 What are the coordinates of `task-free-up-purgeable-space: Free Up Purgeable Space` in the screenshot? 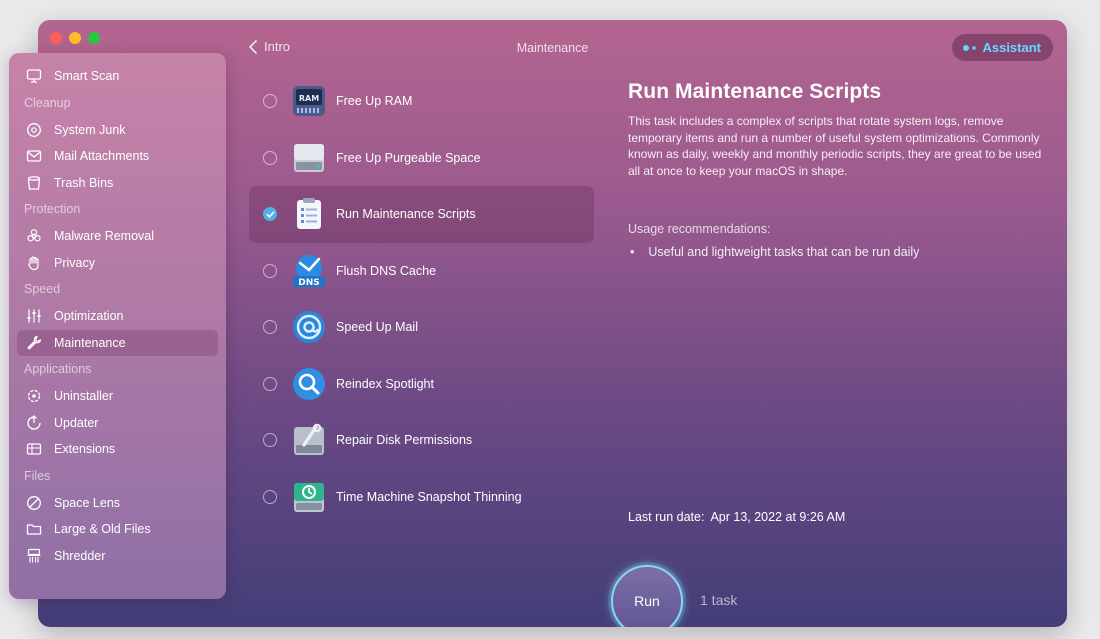 It's located at (421, 158).